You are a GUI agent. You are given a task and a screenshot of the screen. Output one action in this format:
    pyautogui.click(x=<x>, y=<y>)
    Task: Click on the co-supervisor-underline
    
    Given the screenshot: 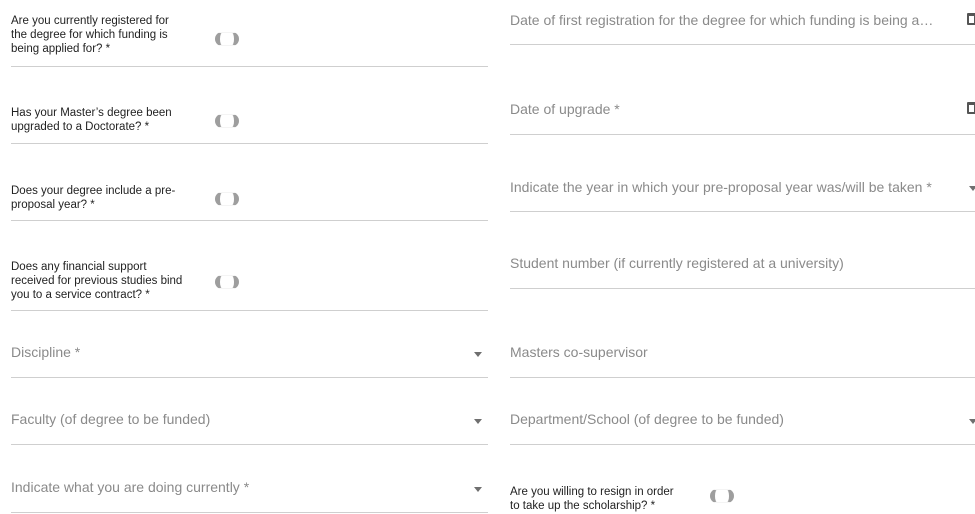 What is the action you would take?
    pyautogui.click(x=742, y=377)
    